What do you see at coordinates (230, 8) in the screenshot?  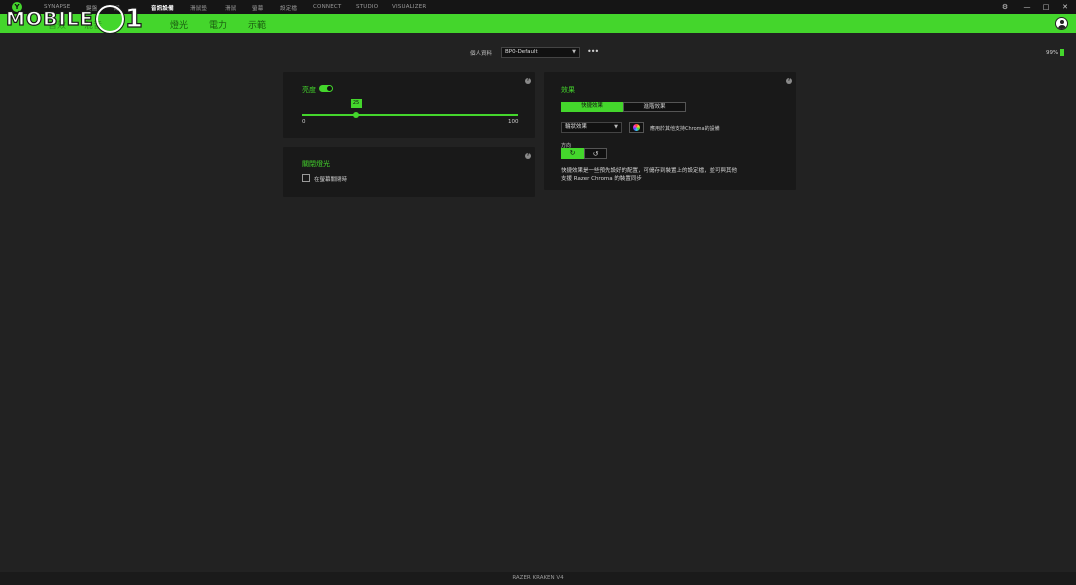 I see `top-nav-mouse: 滑鼠` at bounding box center [230, 8].